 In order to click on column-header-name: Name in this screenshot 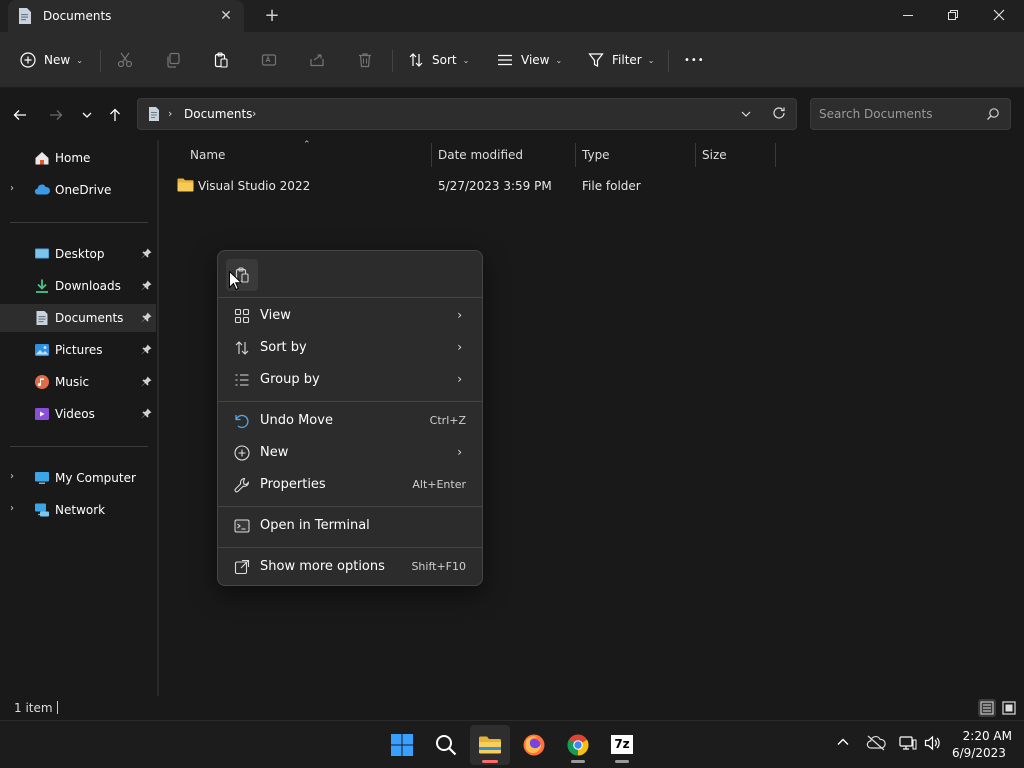, I will do `click(207, 155)`.